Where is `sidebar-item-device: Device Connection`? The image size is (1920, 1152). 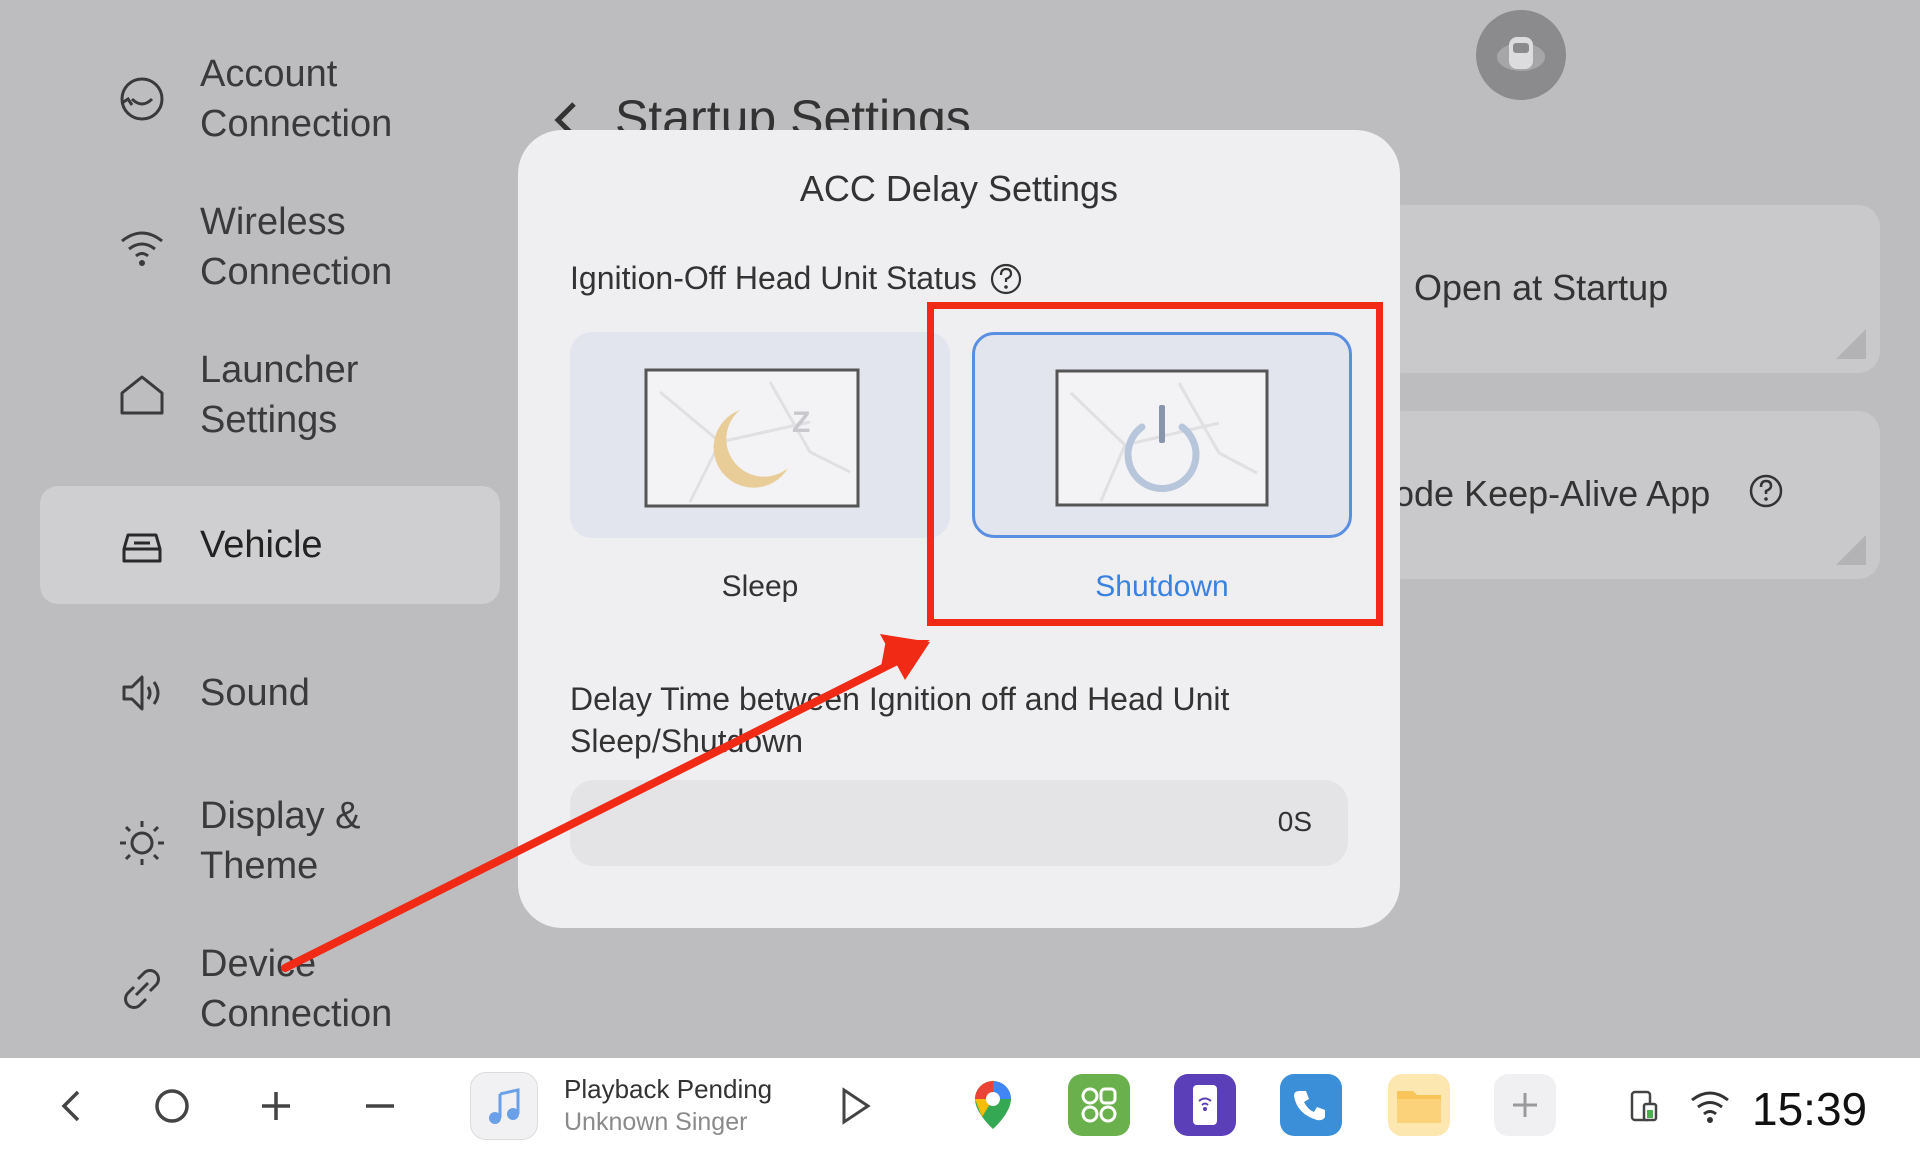
sidebar-item-device: Device Connection is located at coordinates (270, 989).